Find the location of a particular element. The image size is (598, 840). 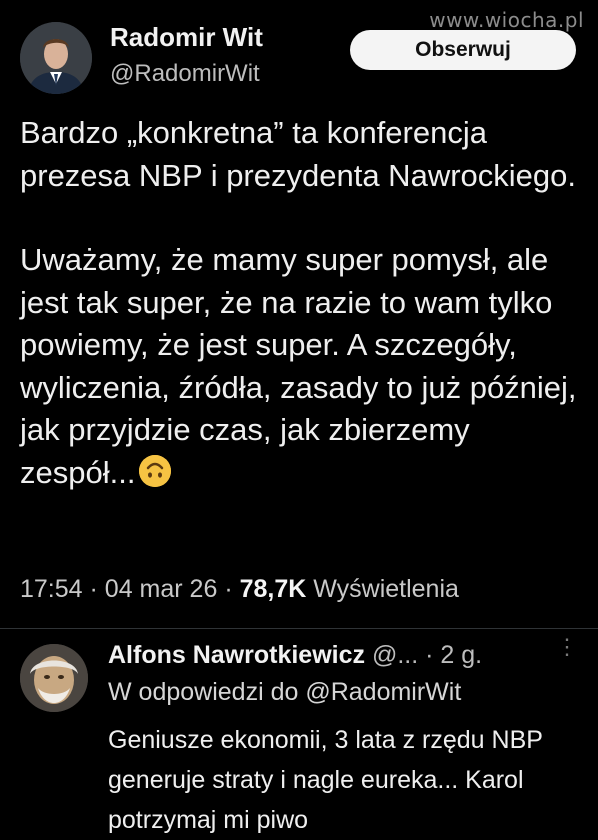

tweet-header: Radomir Wit @RadomirWit Obserwuj is located at coordinates (299, 60).